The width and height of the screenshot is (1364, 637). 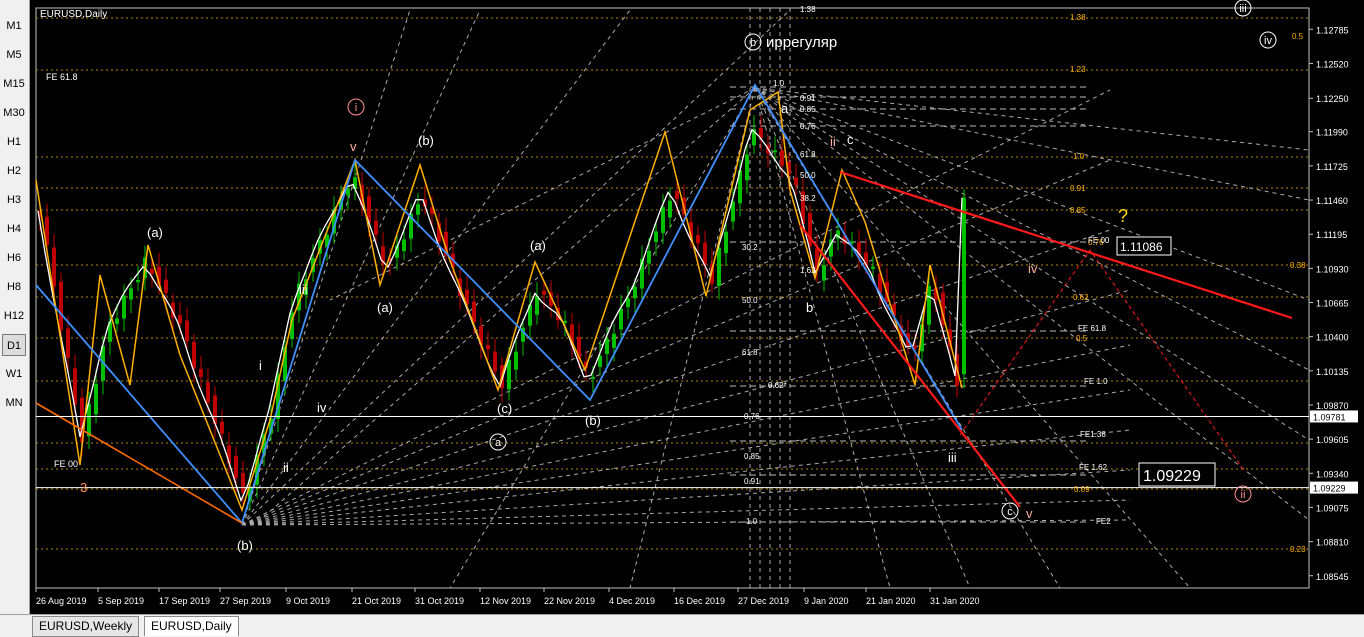 I want to click on x-tick-label: 16 Dec 2019, so click(x=699, y=601).